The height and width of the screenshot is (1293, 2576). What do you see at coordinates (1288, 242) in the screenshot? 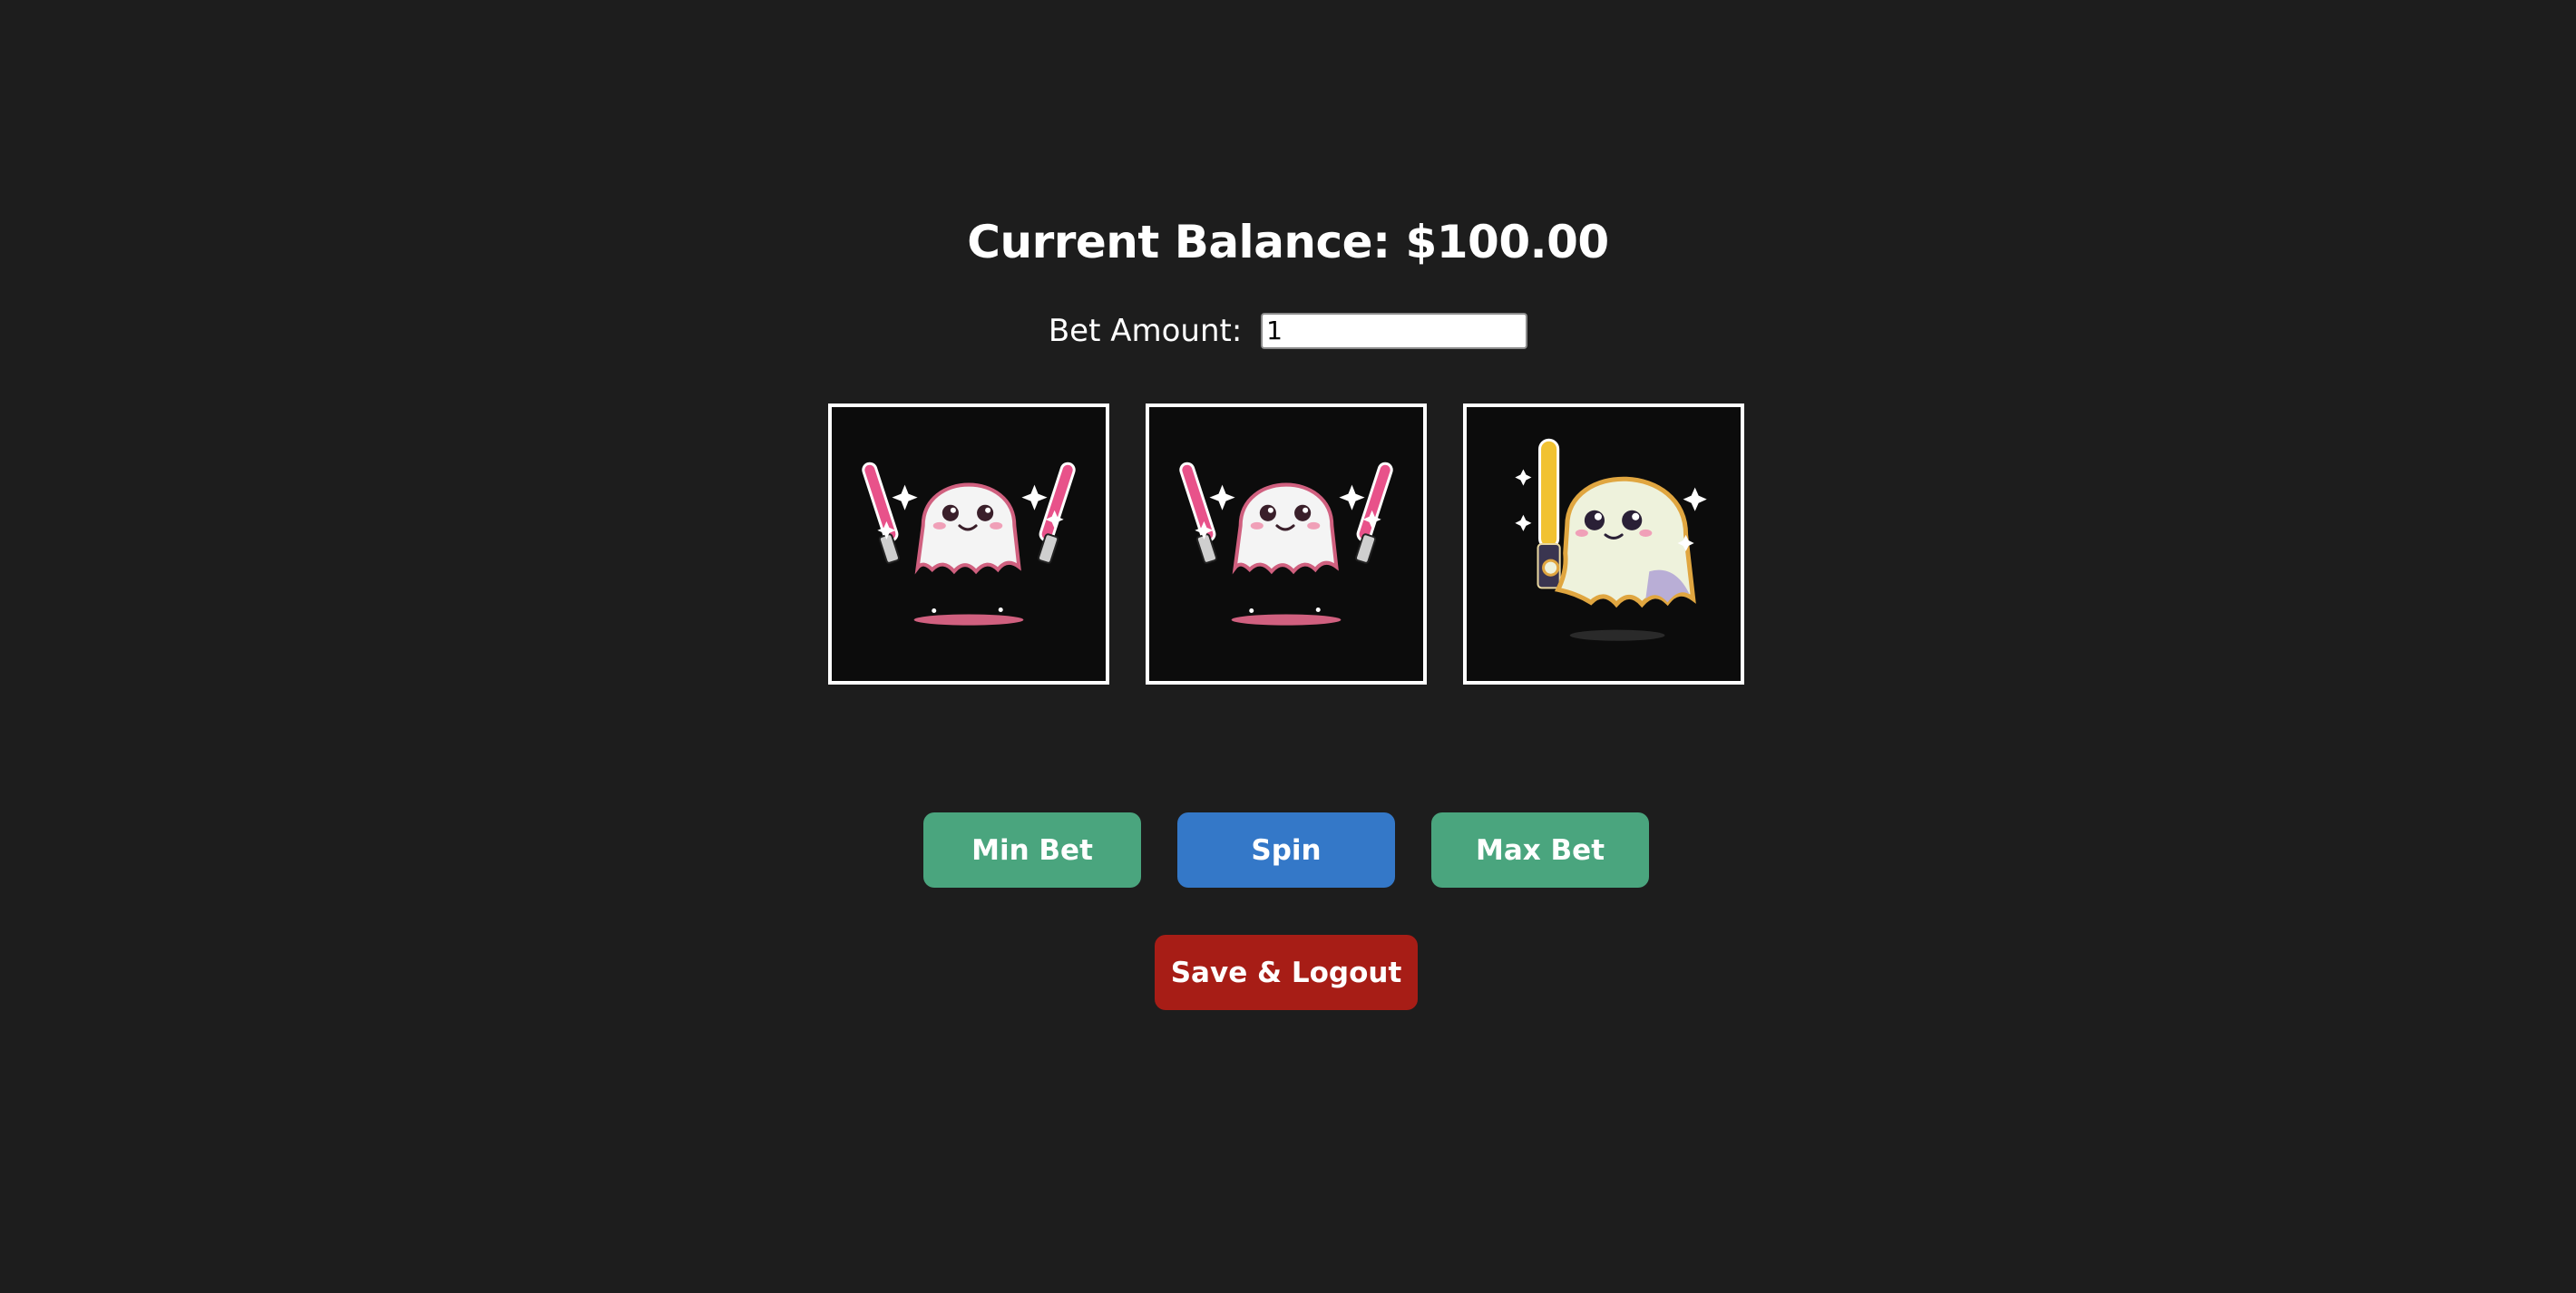
I see `balance-display: Current Balance: $100.00` at bounding box center [1288, 242].